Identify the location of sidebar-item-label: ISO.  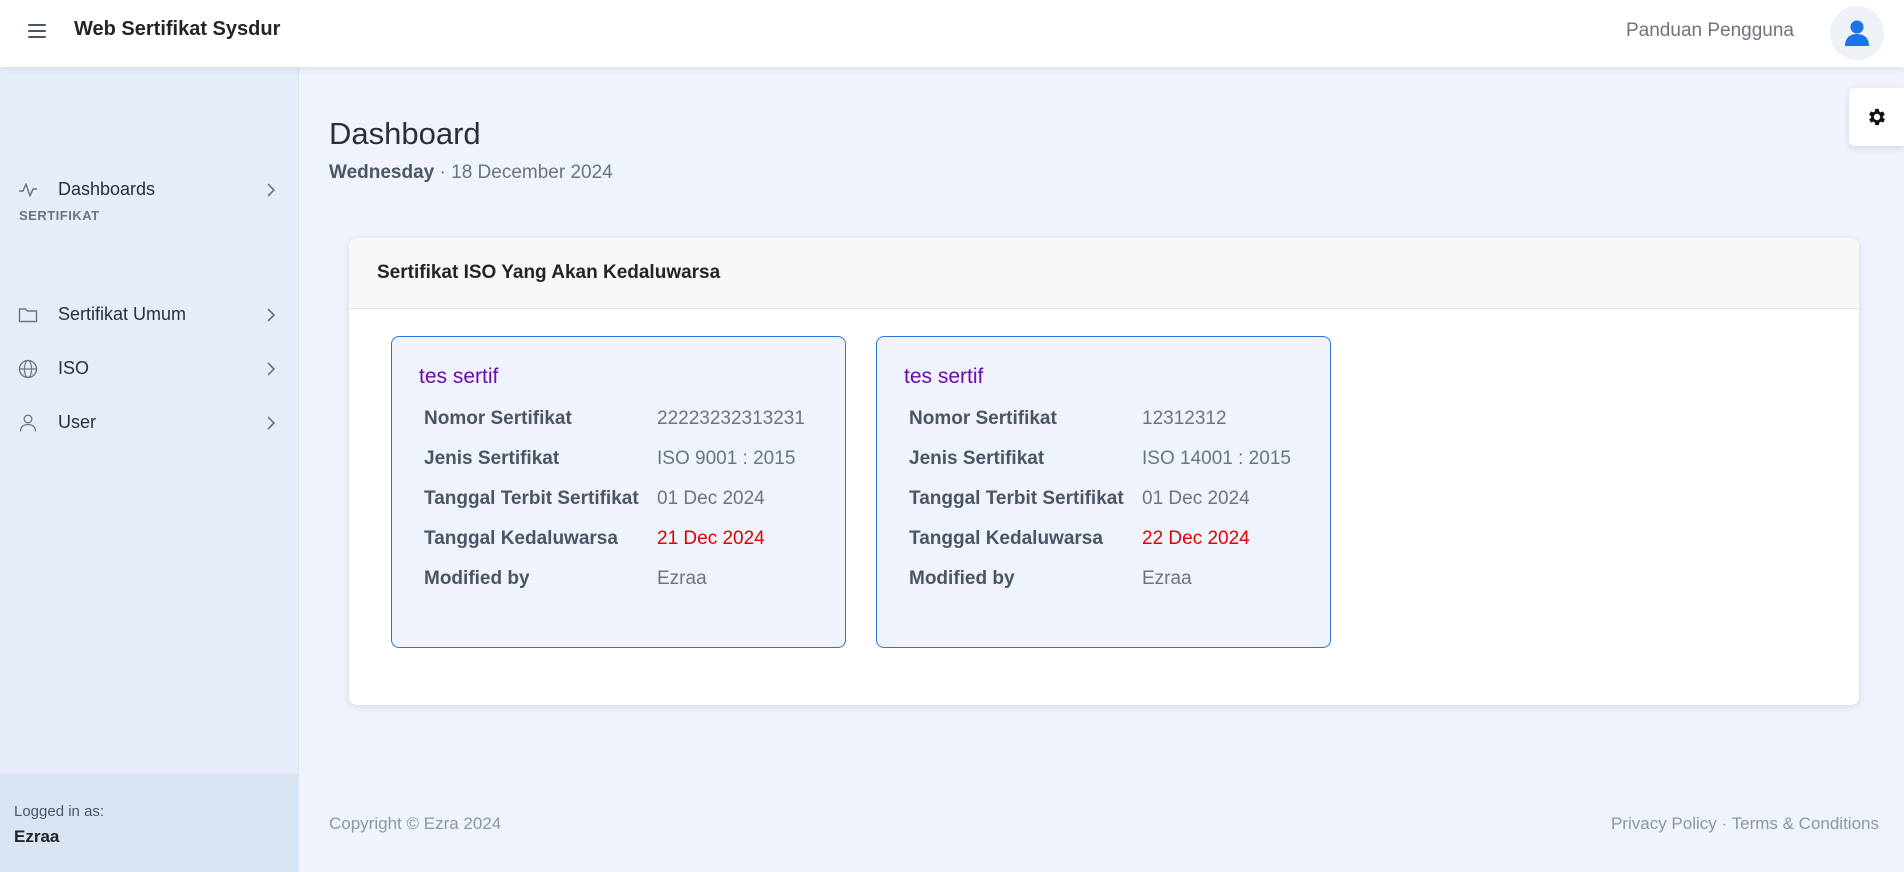
(74, 368).